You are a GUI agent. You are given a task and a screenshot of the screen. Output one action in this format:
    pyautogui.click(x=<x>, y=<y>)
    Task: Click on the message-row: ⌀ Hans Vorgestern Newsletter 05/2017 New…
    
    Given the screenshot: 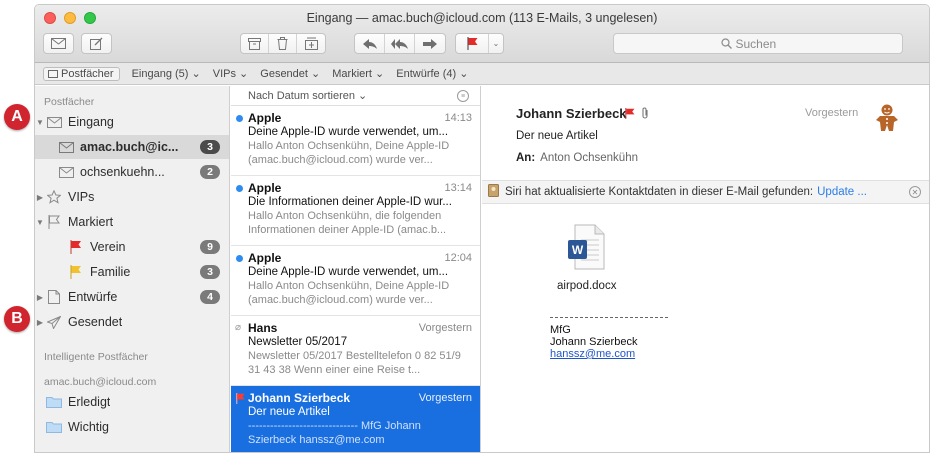 What is the action you would take?
    pyautogui.click(x=355, y=351)
    